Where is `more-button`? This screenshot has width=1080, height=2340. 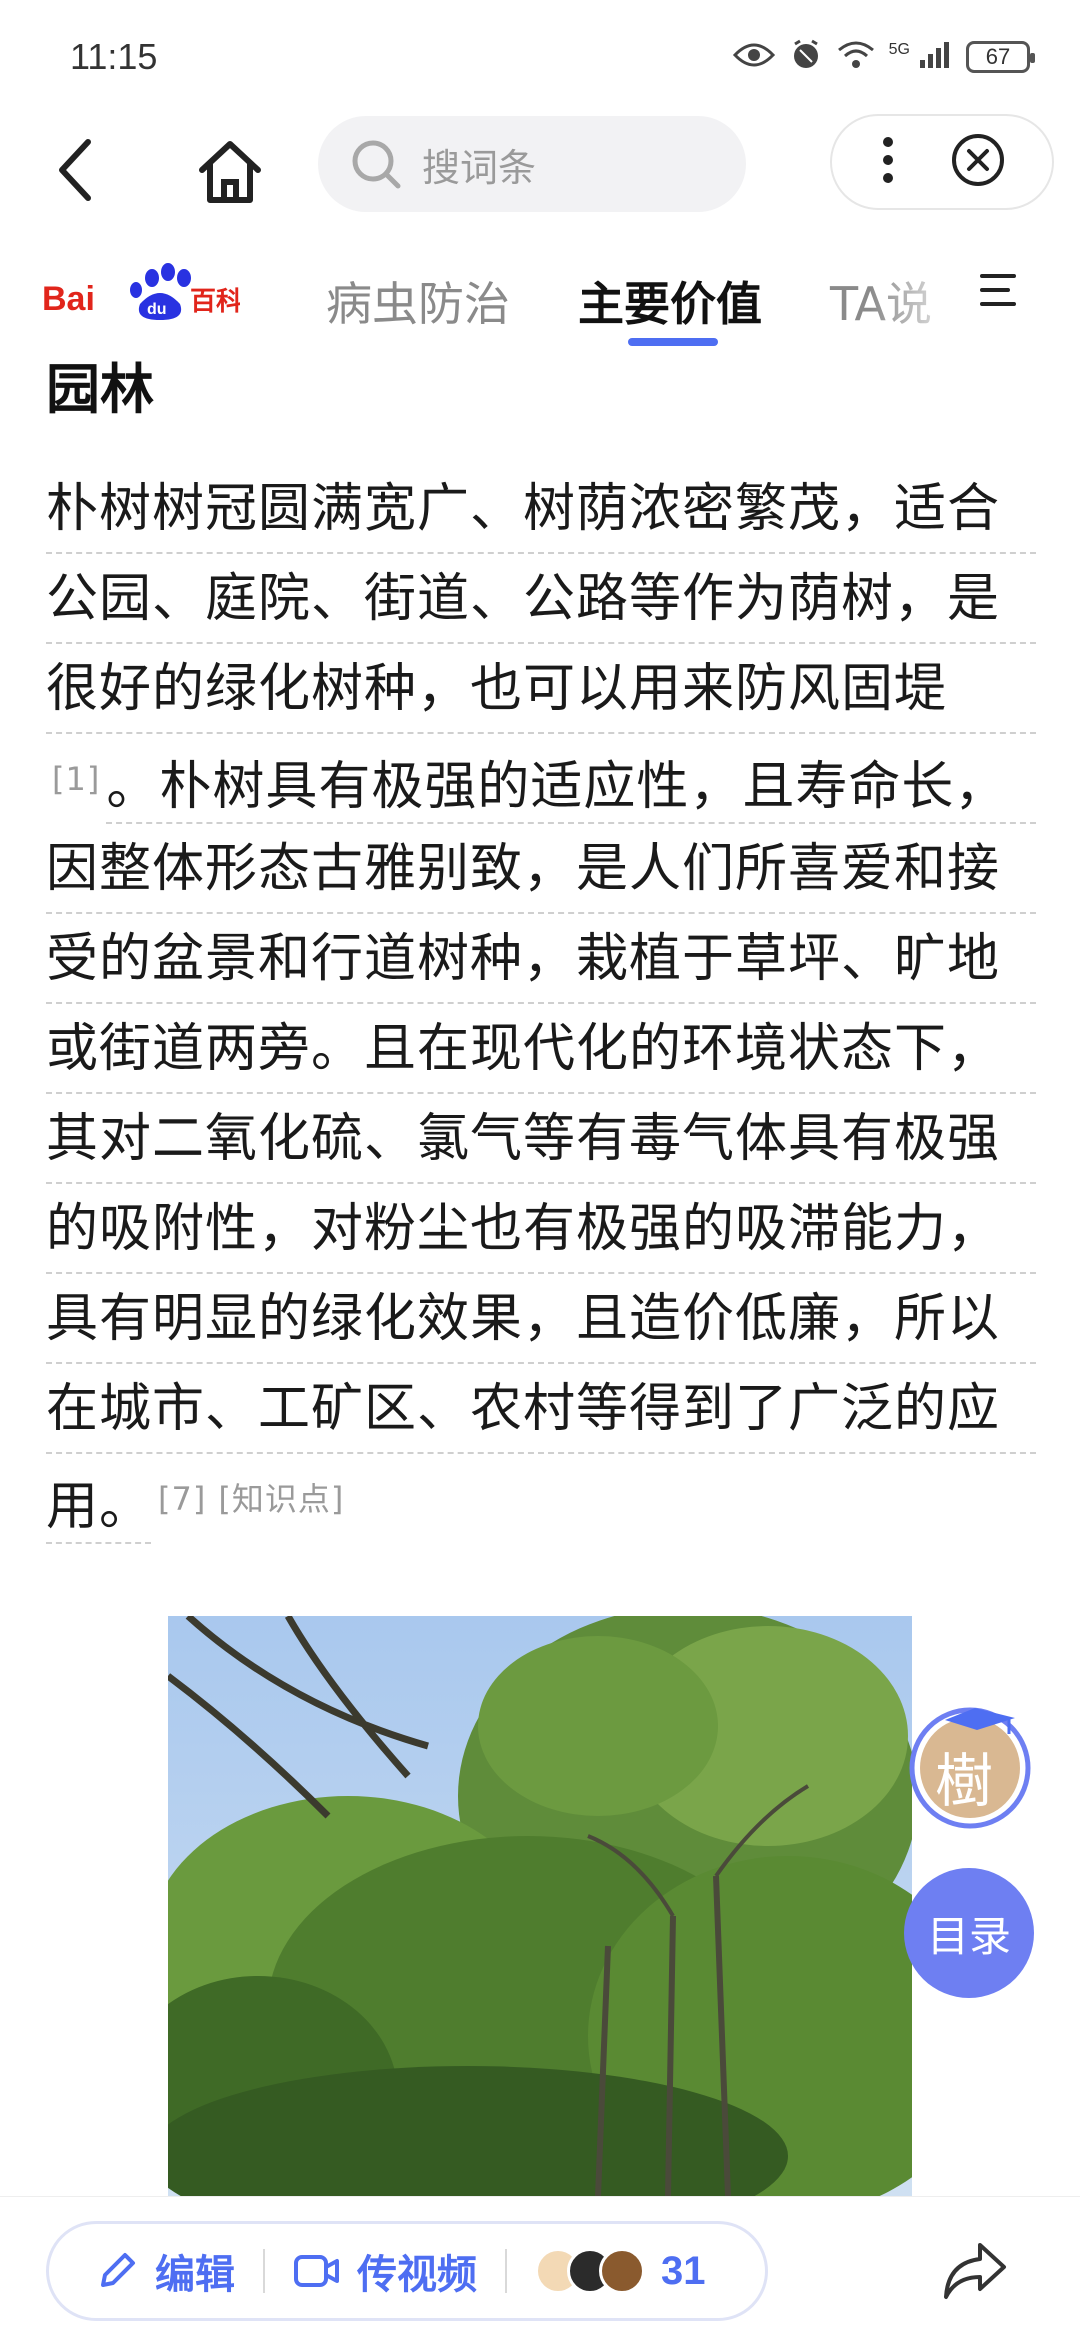 more-button is located at coordinates (888, 162).